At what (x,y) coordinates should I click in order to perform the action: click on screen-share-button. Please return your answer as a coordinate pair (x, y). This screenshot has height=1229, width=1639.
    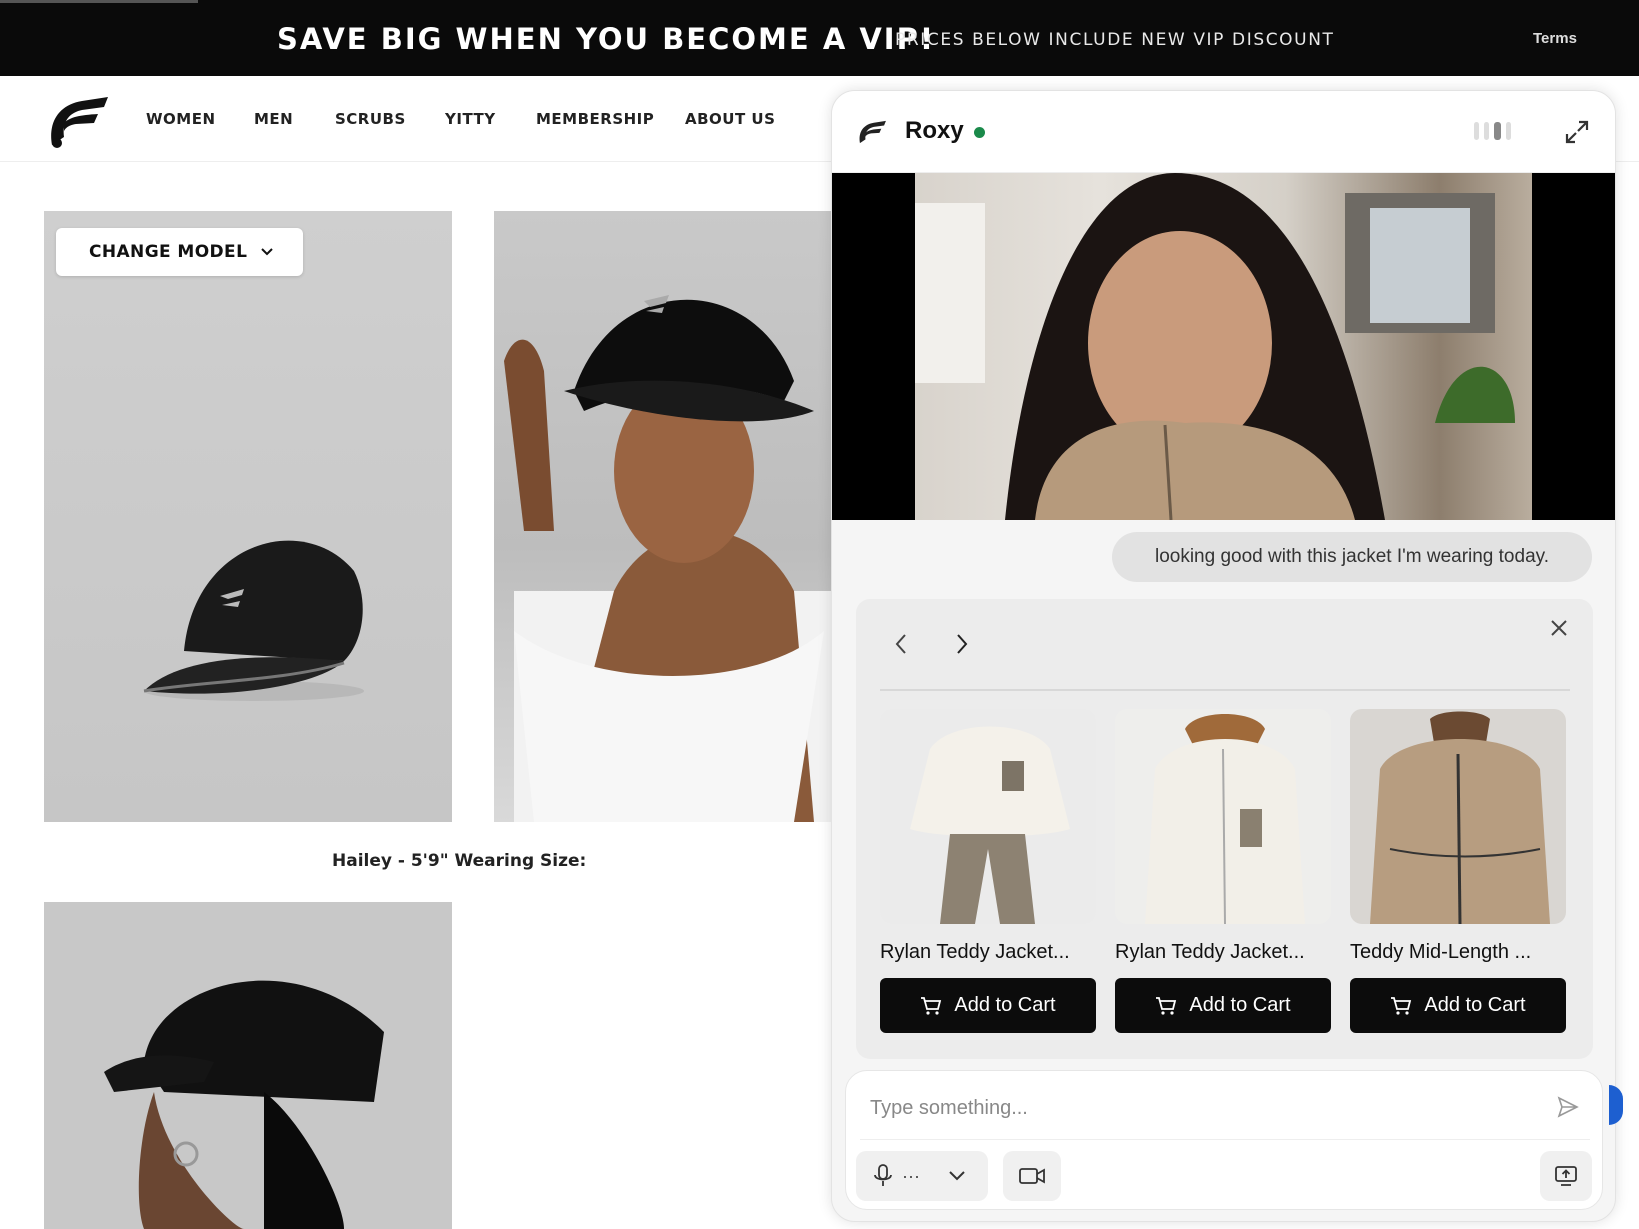
    Looking at the image, I should click on (1566, 1176).